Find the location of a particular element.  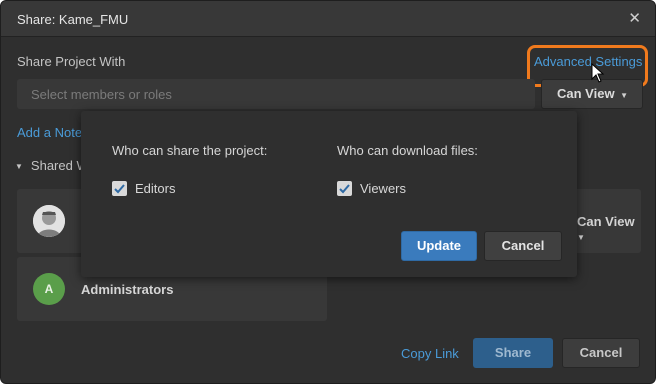

member-name: Administrators is located at coordinates (127, 289).